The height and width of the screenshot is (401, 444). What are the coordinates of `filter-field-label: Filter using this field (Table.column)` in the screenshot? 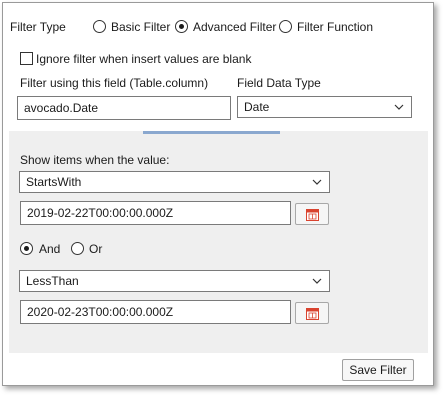 It's located at (114, 83).